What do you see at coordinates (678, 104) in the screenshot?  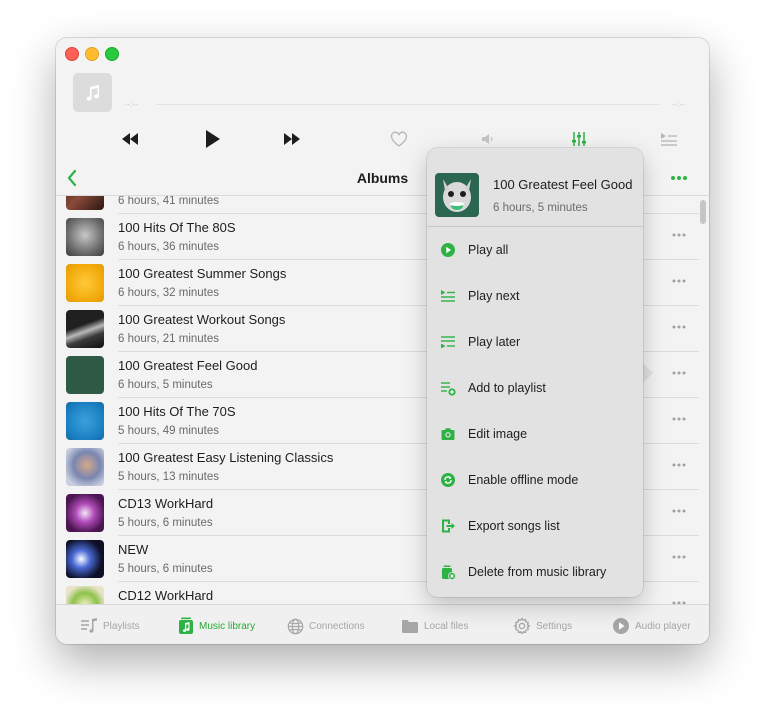 I see `remaining-time: --:--` at bounding box center [678, 104].